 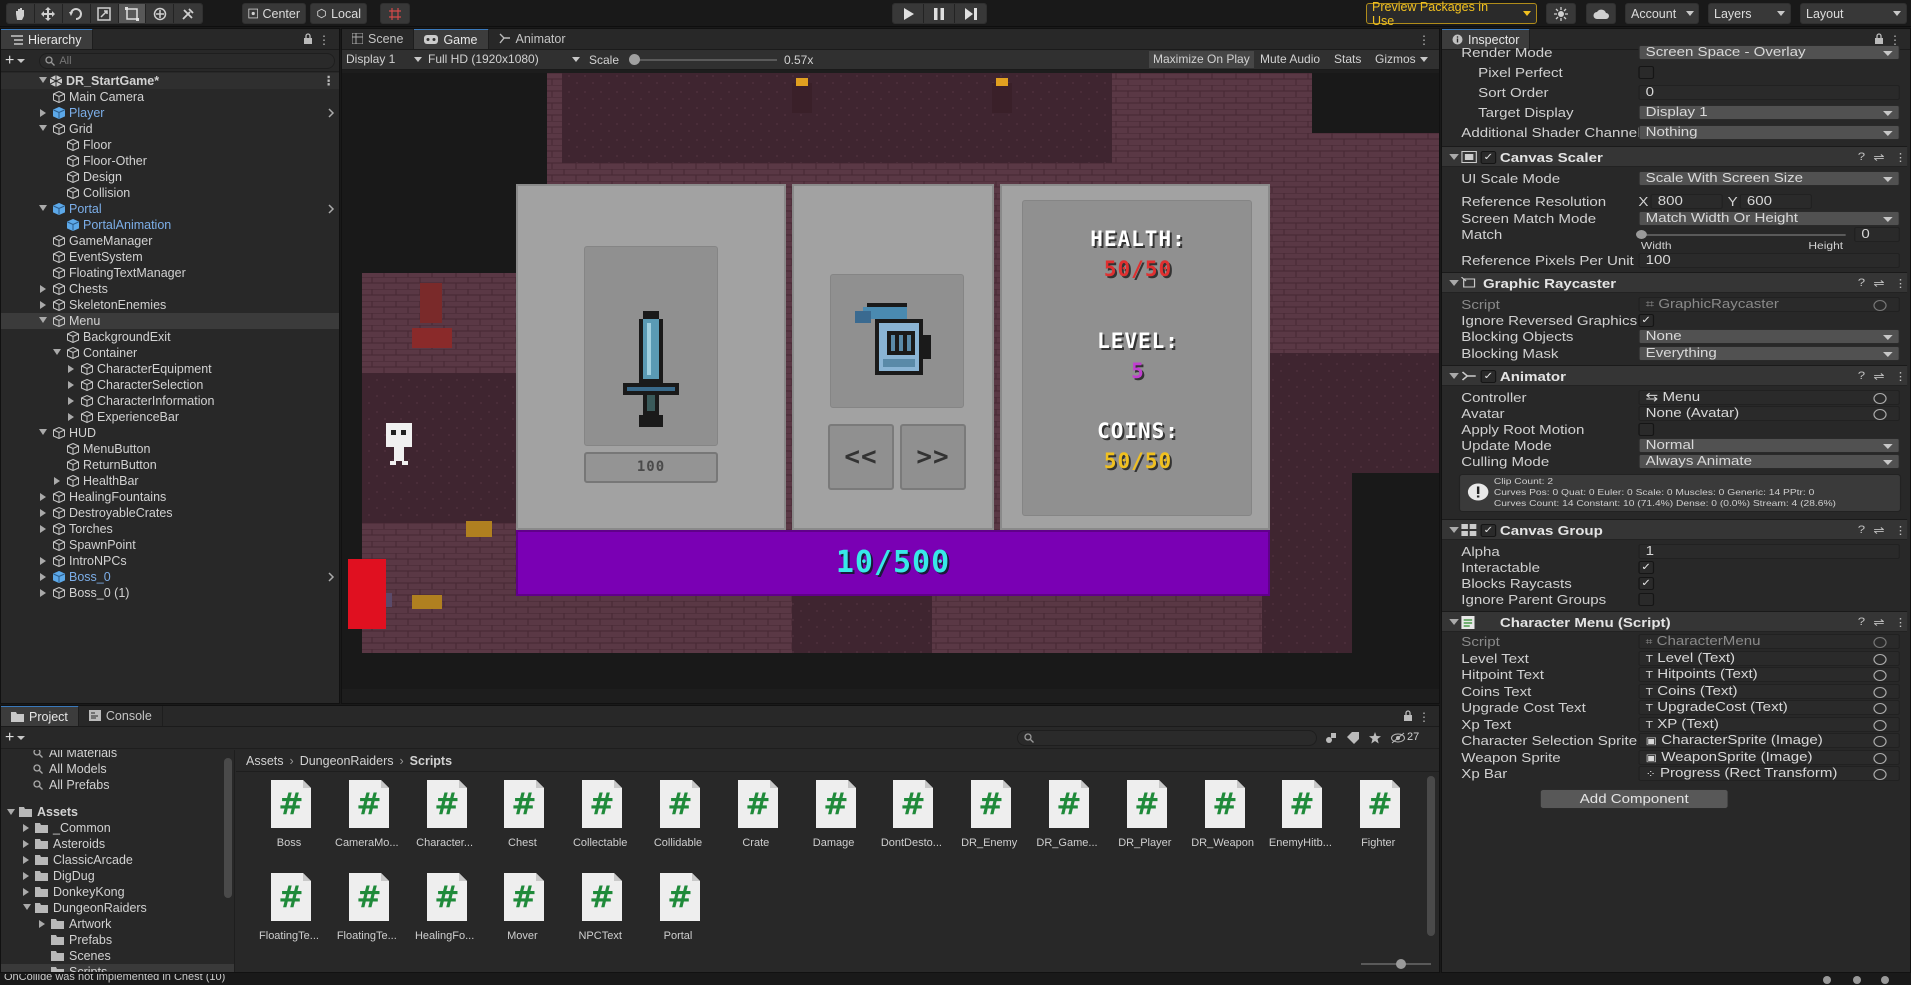 I want to click on script-asset: # NPCText, so click(x=600, y=910).